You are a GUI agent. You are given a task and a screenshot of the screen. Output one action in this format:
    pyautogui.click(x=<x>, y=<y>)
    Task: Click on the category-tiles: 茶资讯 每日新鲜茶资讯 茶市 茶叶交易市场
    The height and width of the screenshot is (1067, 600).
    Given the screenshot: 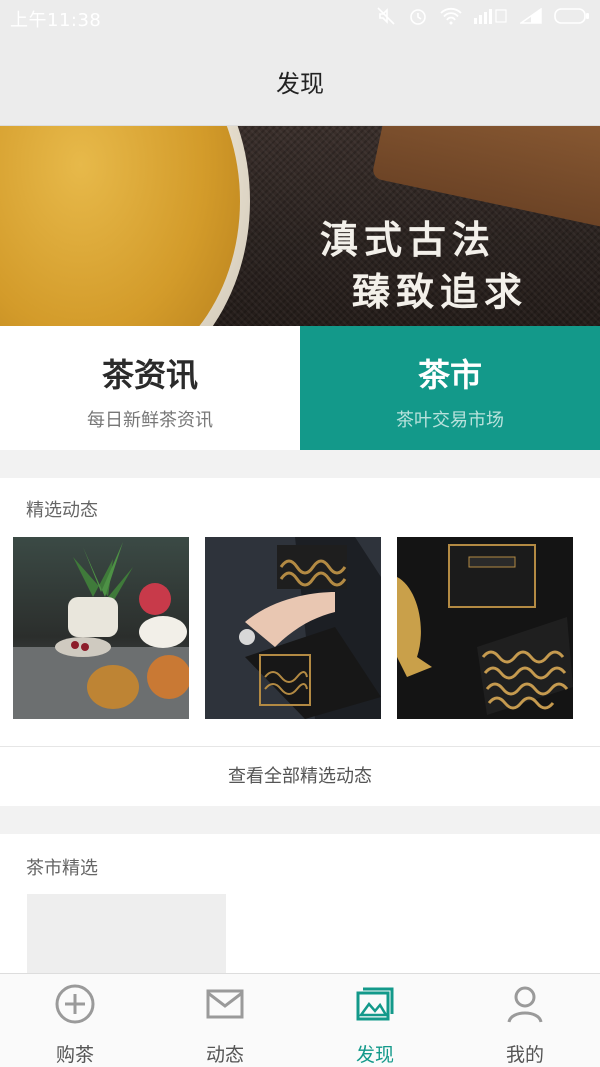 What is the action you would take?
    pyautogui.click(x=300, y=388)
    